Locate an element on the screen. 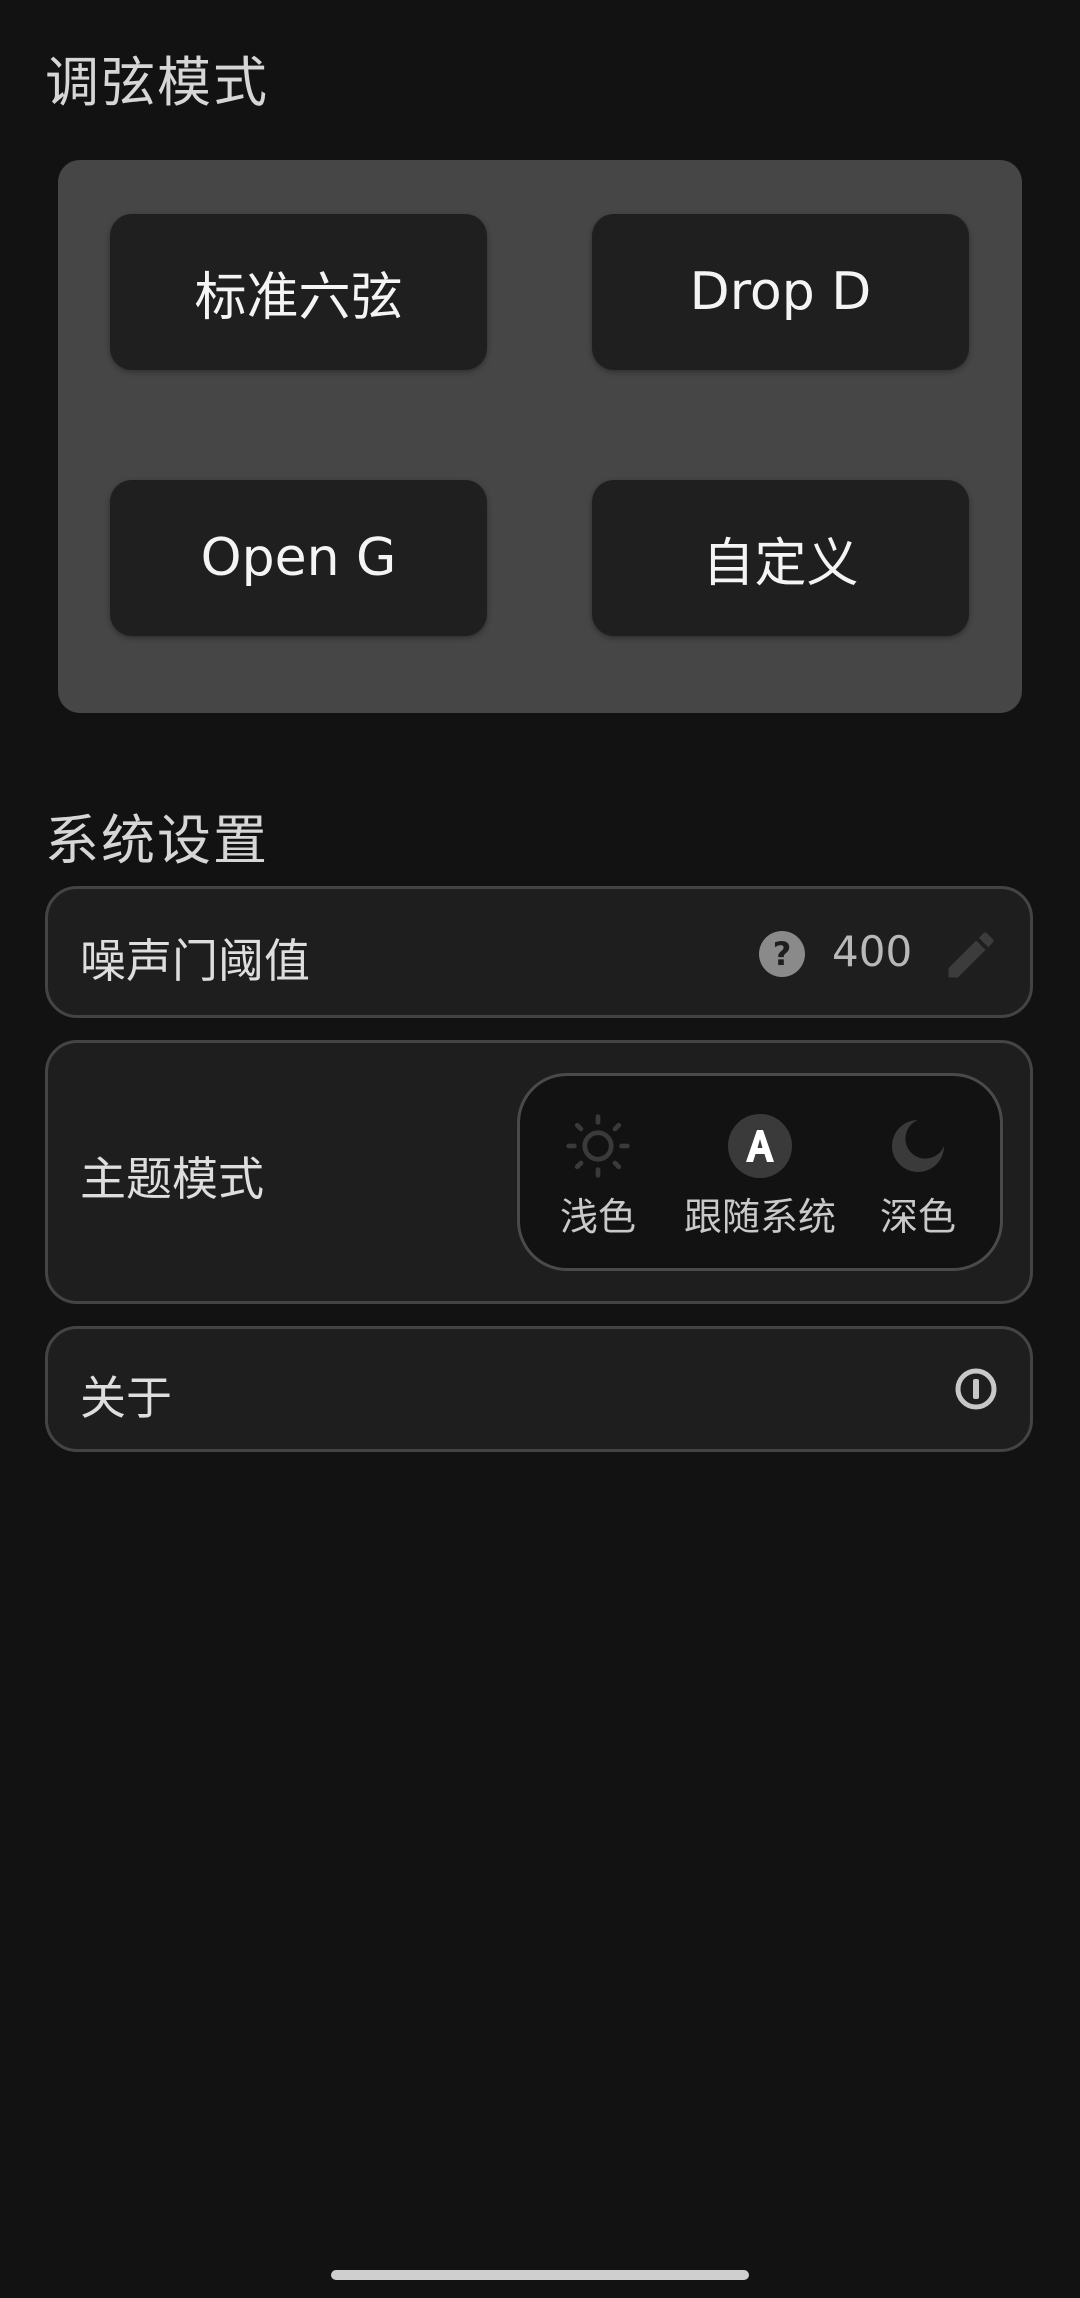 The image size is (1080, 2298). about-setting: 关于 is located at coordinates (539, 1389).